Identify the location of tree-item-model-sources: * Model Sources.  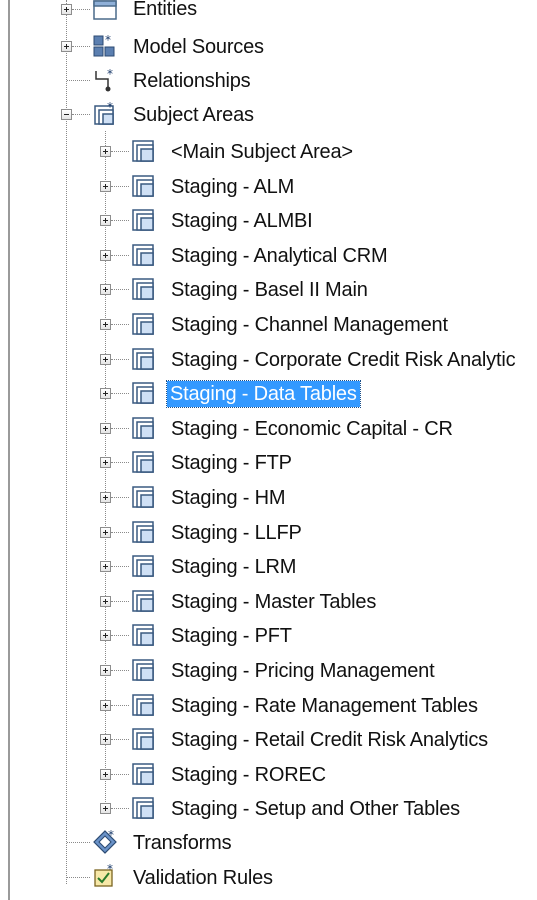
(268, 47).